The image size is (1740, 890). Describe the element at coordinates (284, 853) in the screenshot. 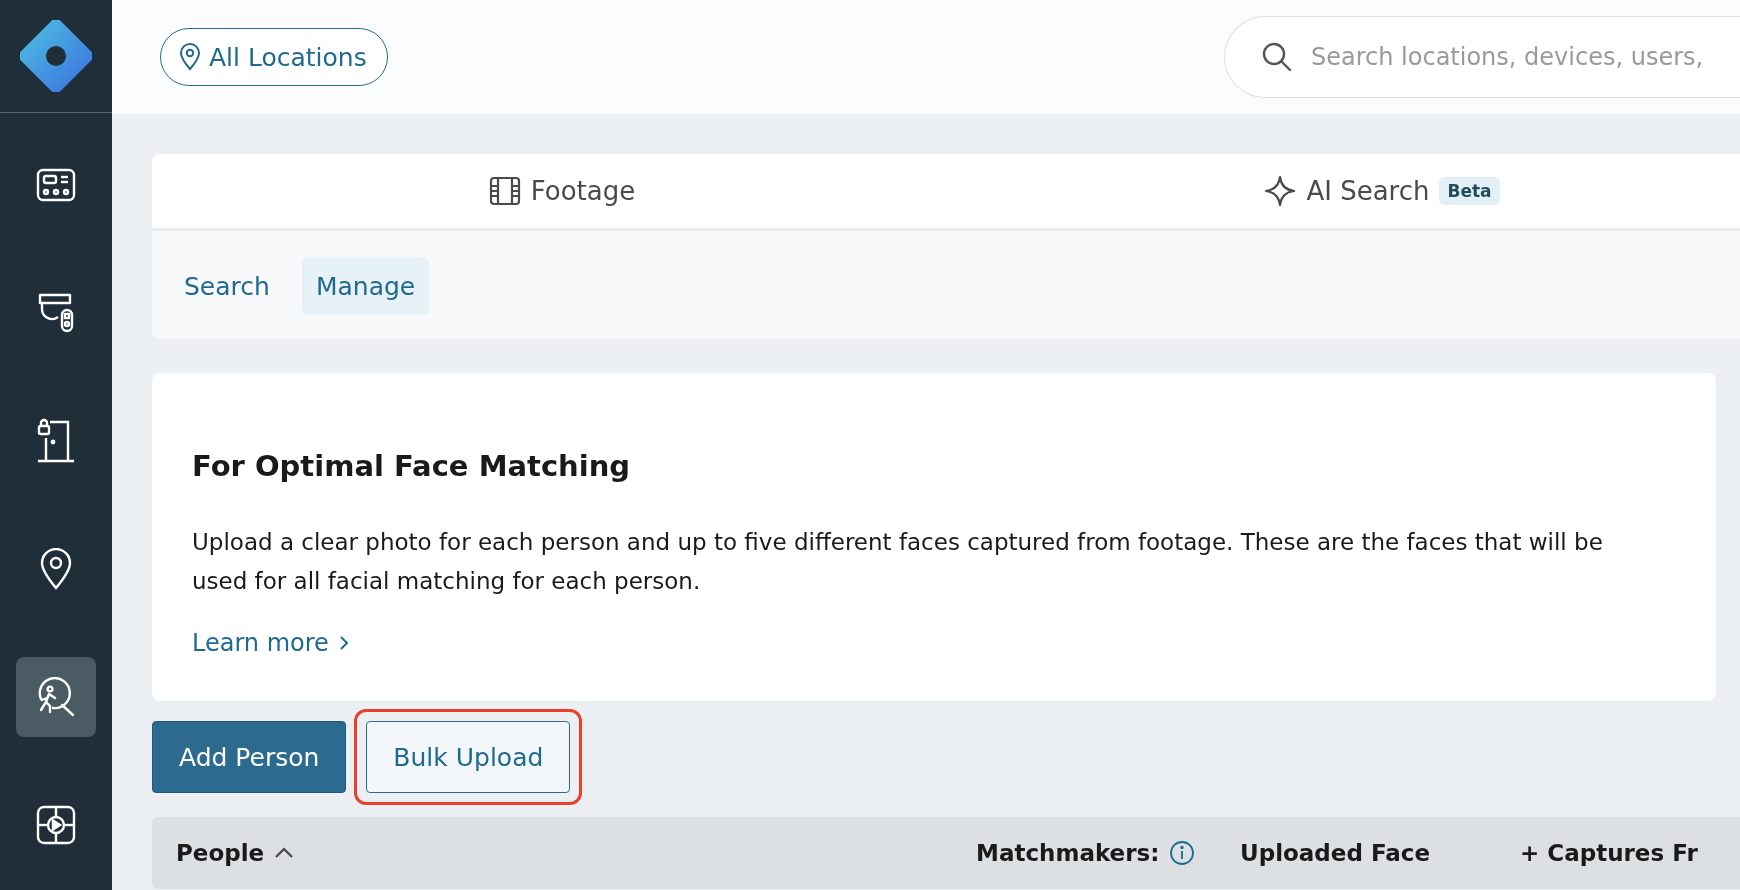

I see `sort-up-icon` at that location.